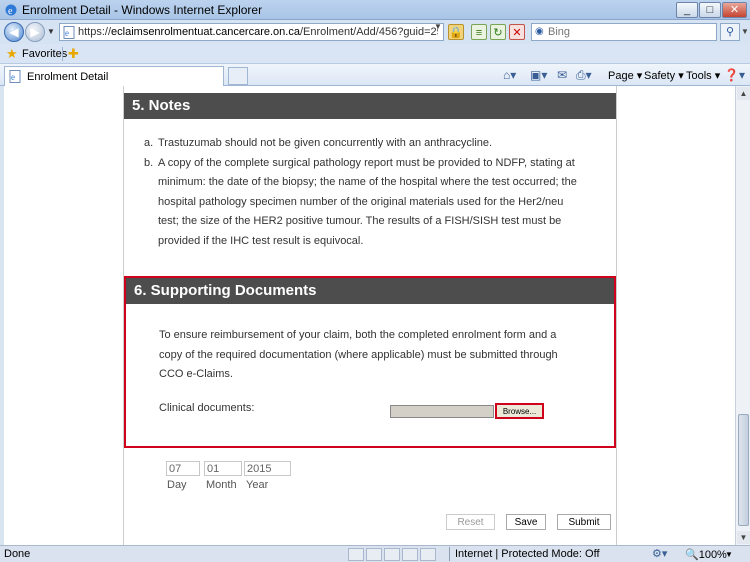 The height and width of the screenshot is (562, 750). I want to click on refresh-icon: ↻, so click(498, 32).